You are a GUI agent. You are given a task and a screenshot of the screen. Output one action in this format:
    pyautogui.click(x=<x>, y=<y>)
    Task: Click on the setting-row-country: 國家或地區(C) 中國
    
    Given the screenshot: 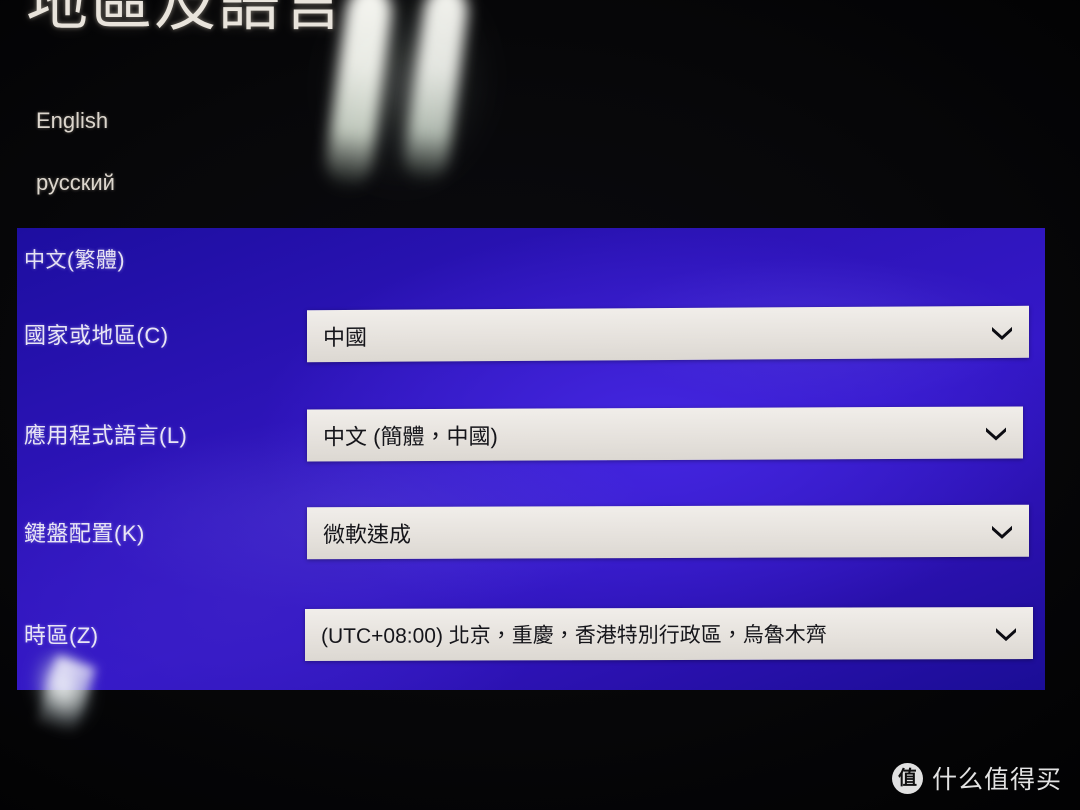 What is the action you would take?
    pyautogui.click(x=531, y=334)
    